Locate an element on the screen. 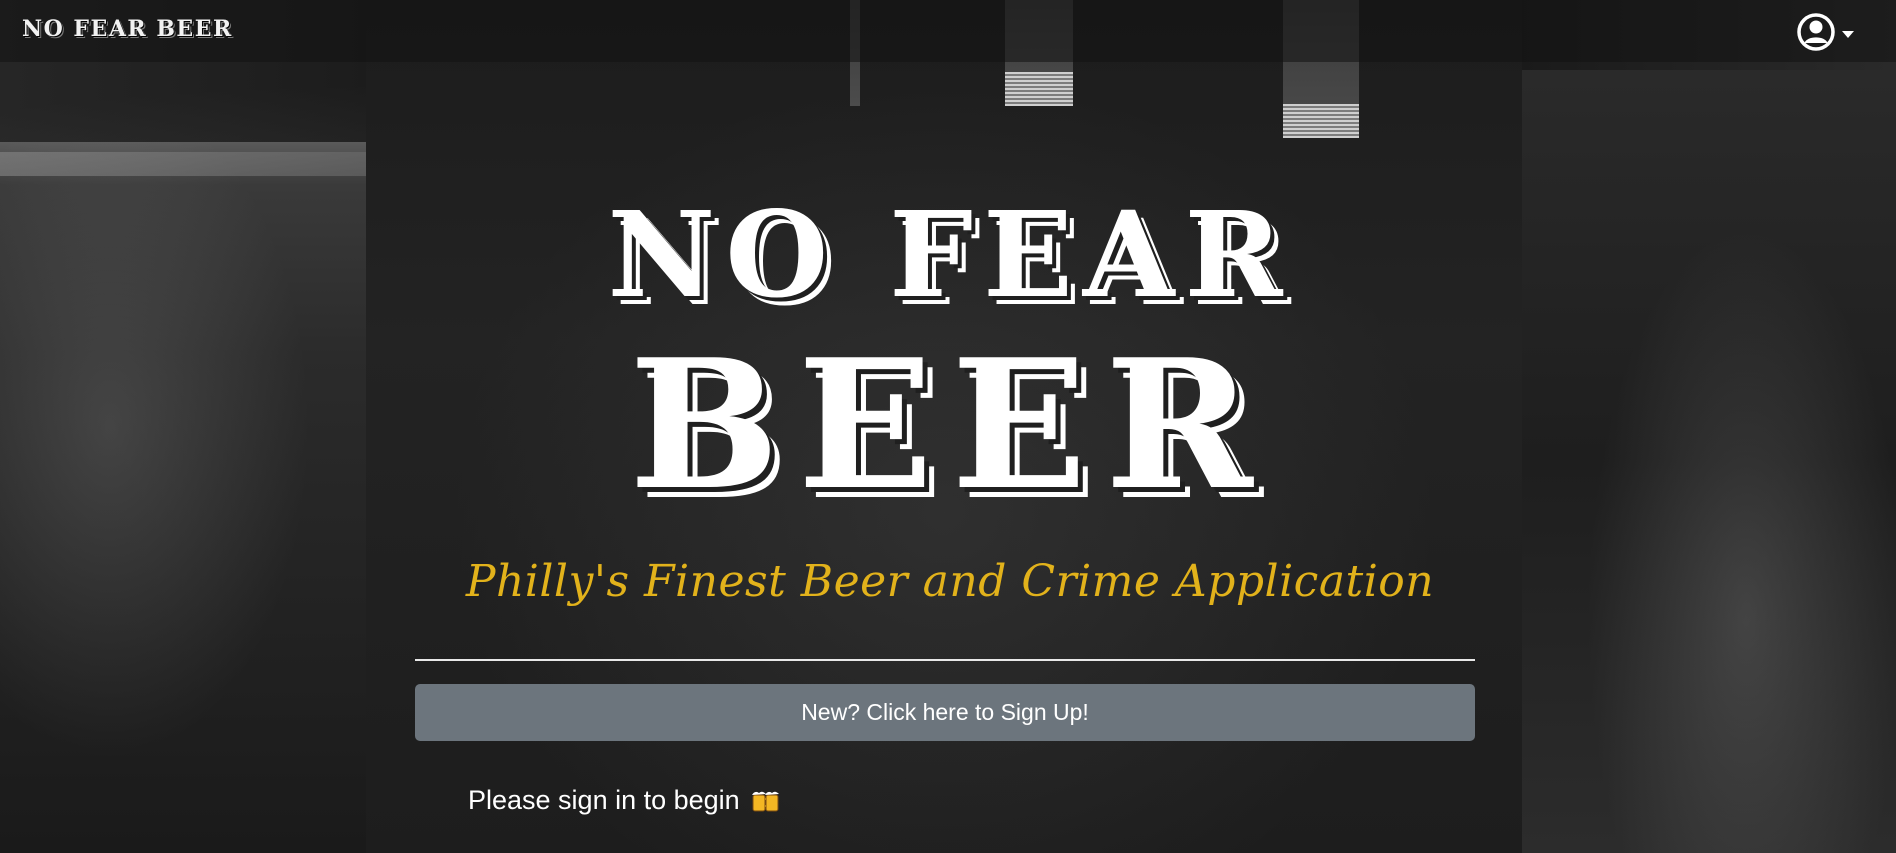 This screenshot has width=1896, height=853. hero-divider is located at coordinates (945, 660).